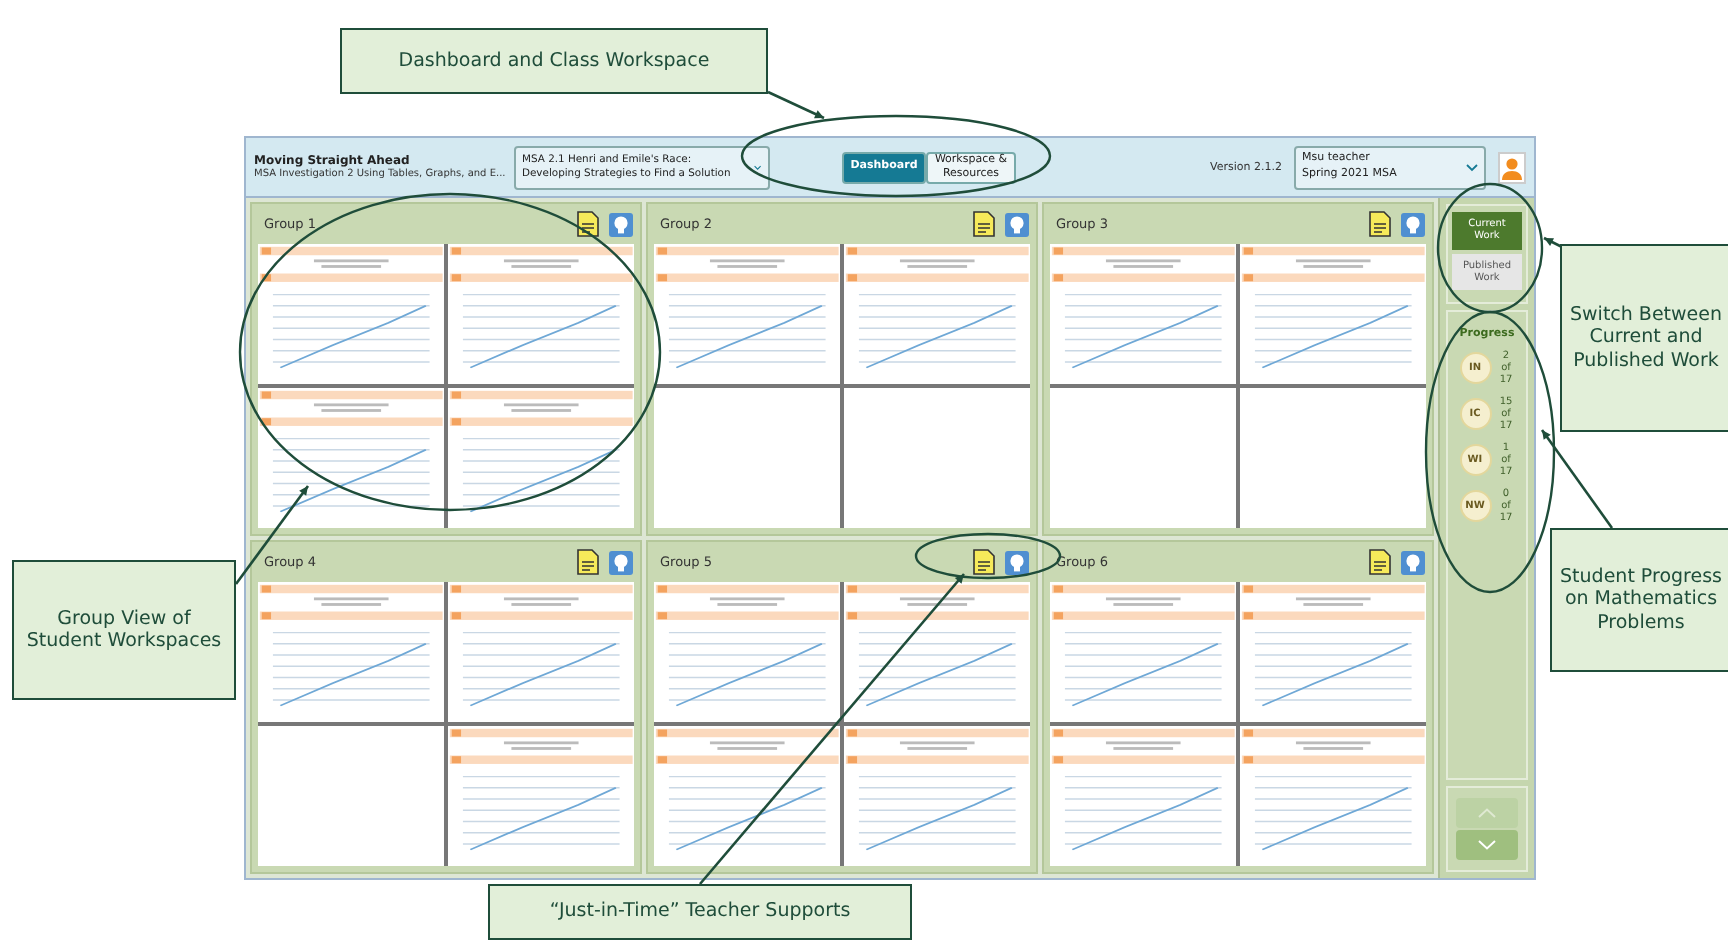  Describe the element at coordinates (1639, 600) in the screenshot. I see `callout-label: Student Progress on Mathematics Problems` at that location.